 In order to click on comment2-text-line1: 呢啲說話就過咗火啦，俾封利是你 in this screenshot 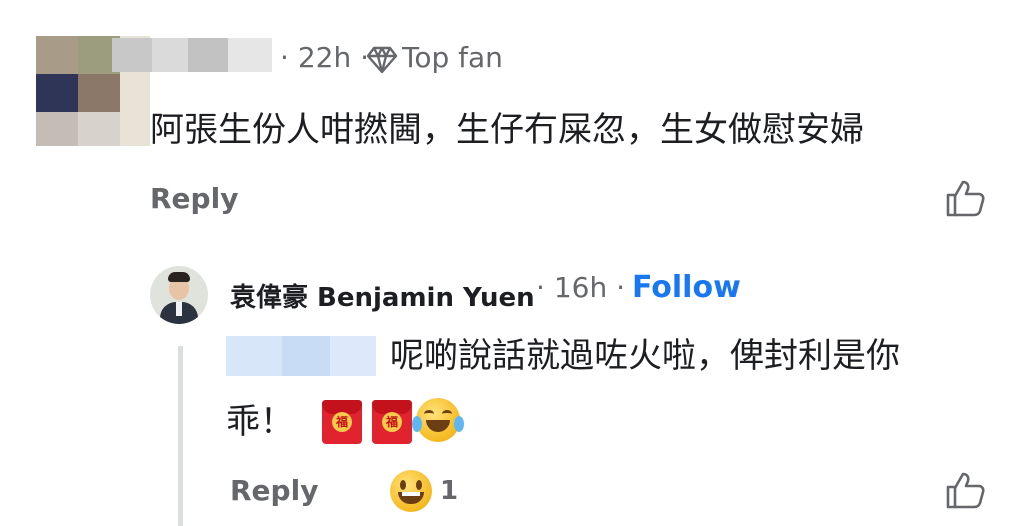, I will do `click(645, 356)`.